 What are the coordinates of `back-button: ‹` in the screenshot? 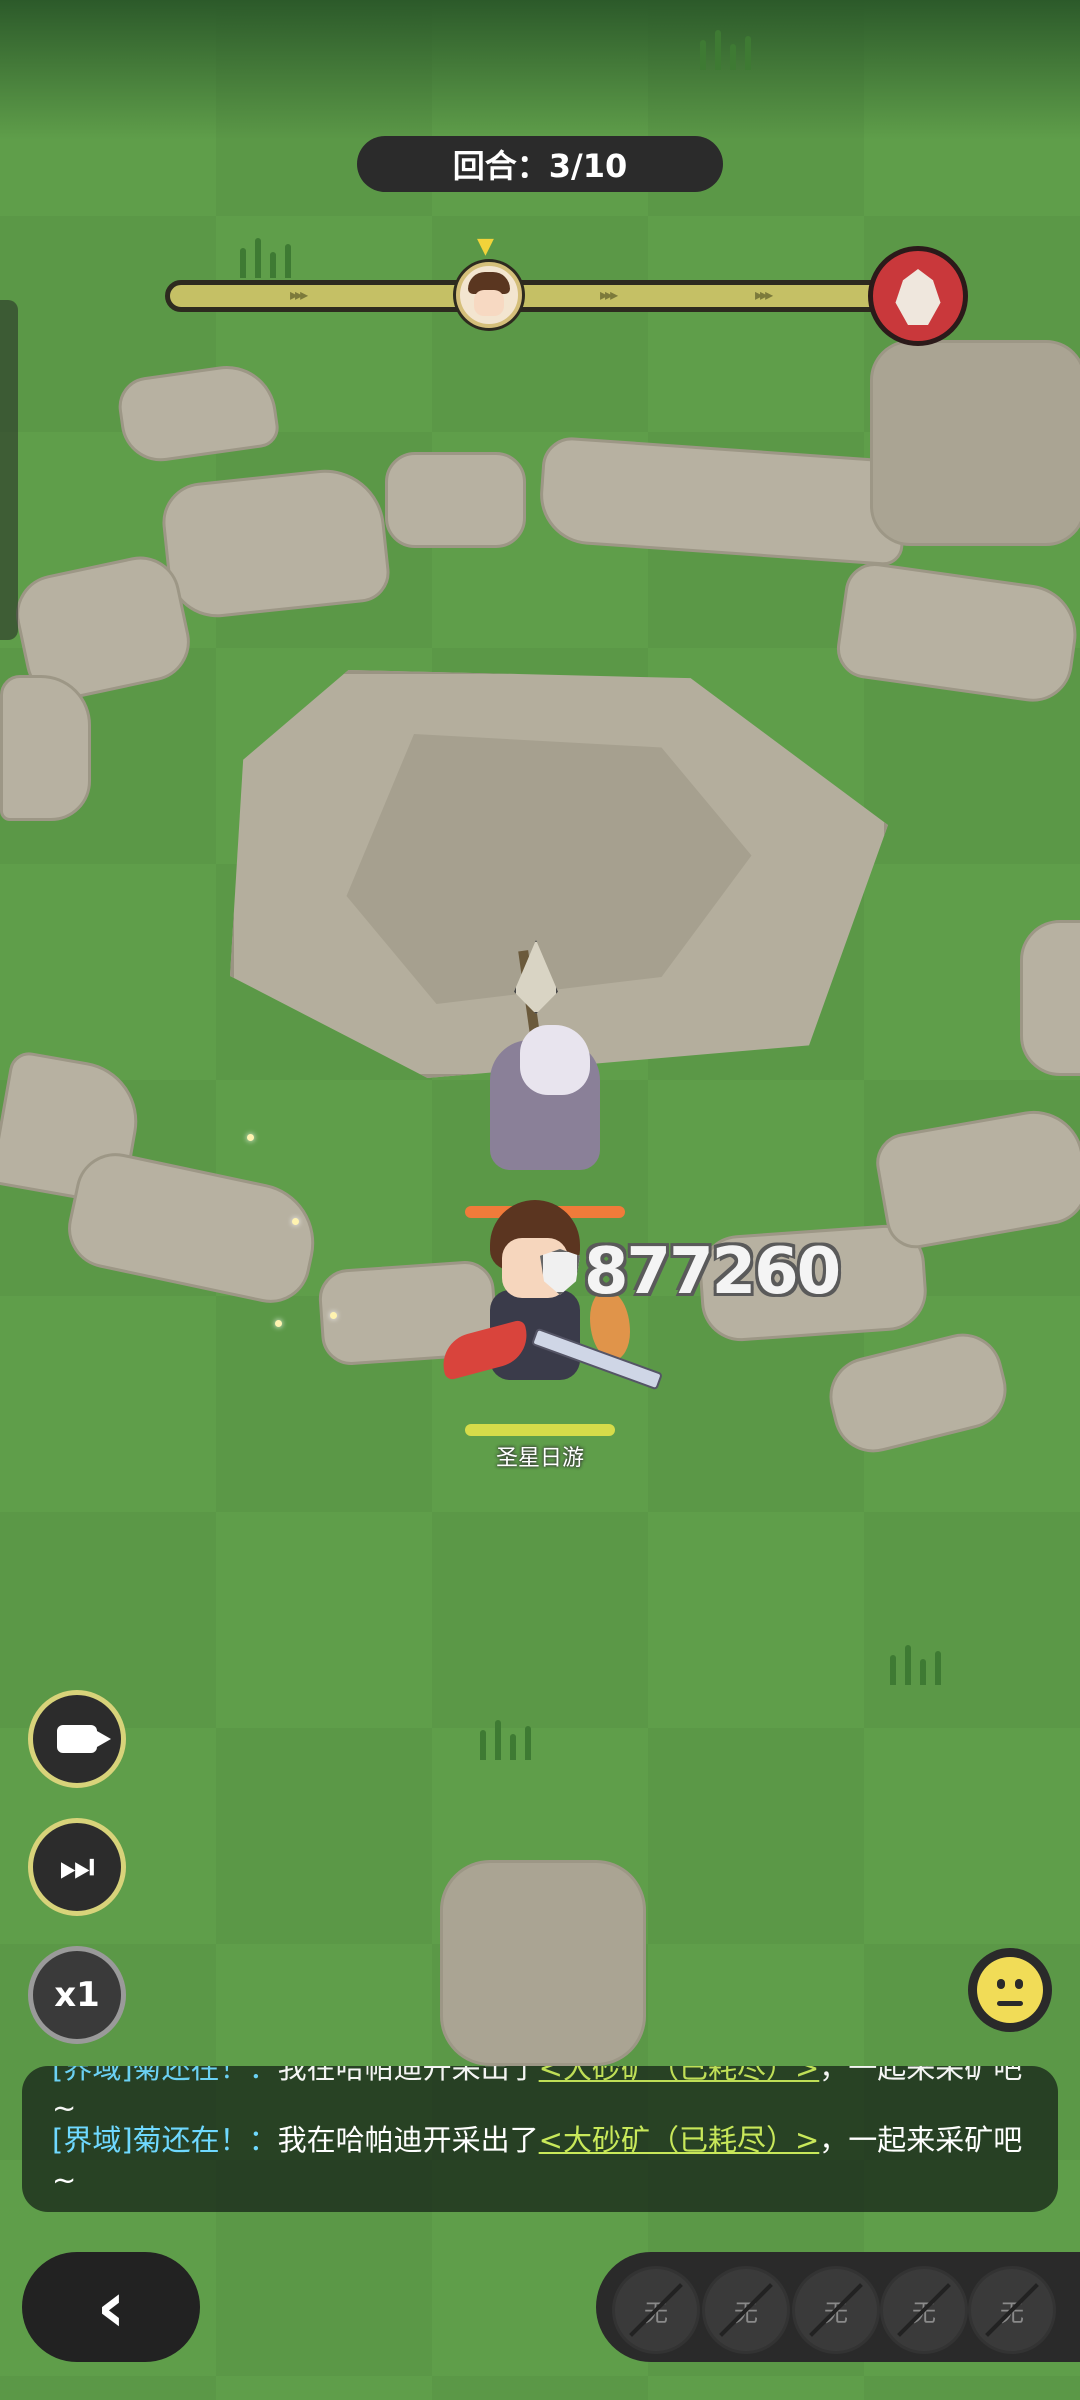 It's located at (111, 2307).